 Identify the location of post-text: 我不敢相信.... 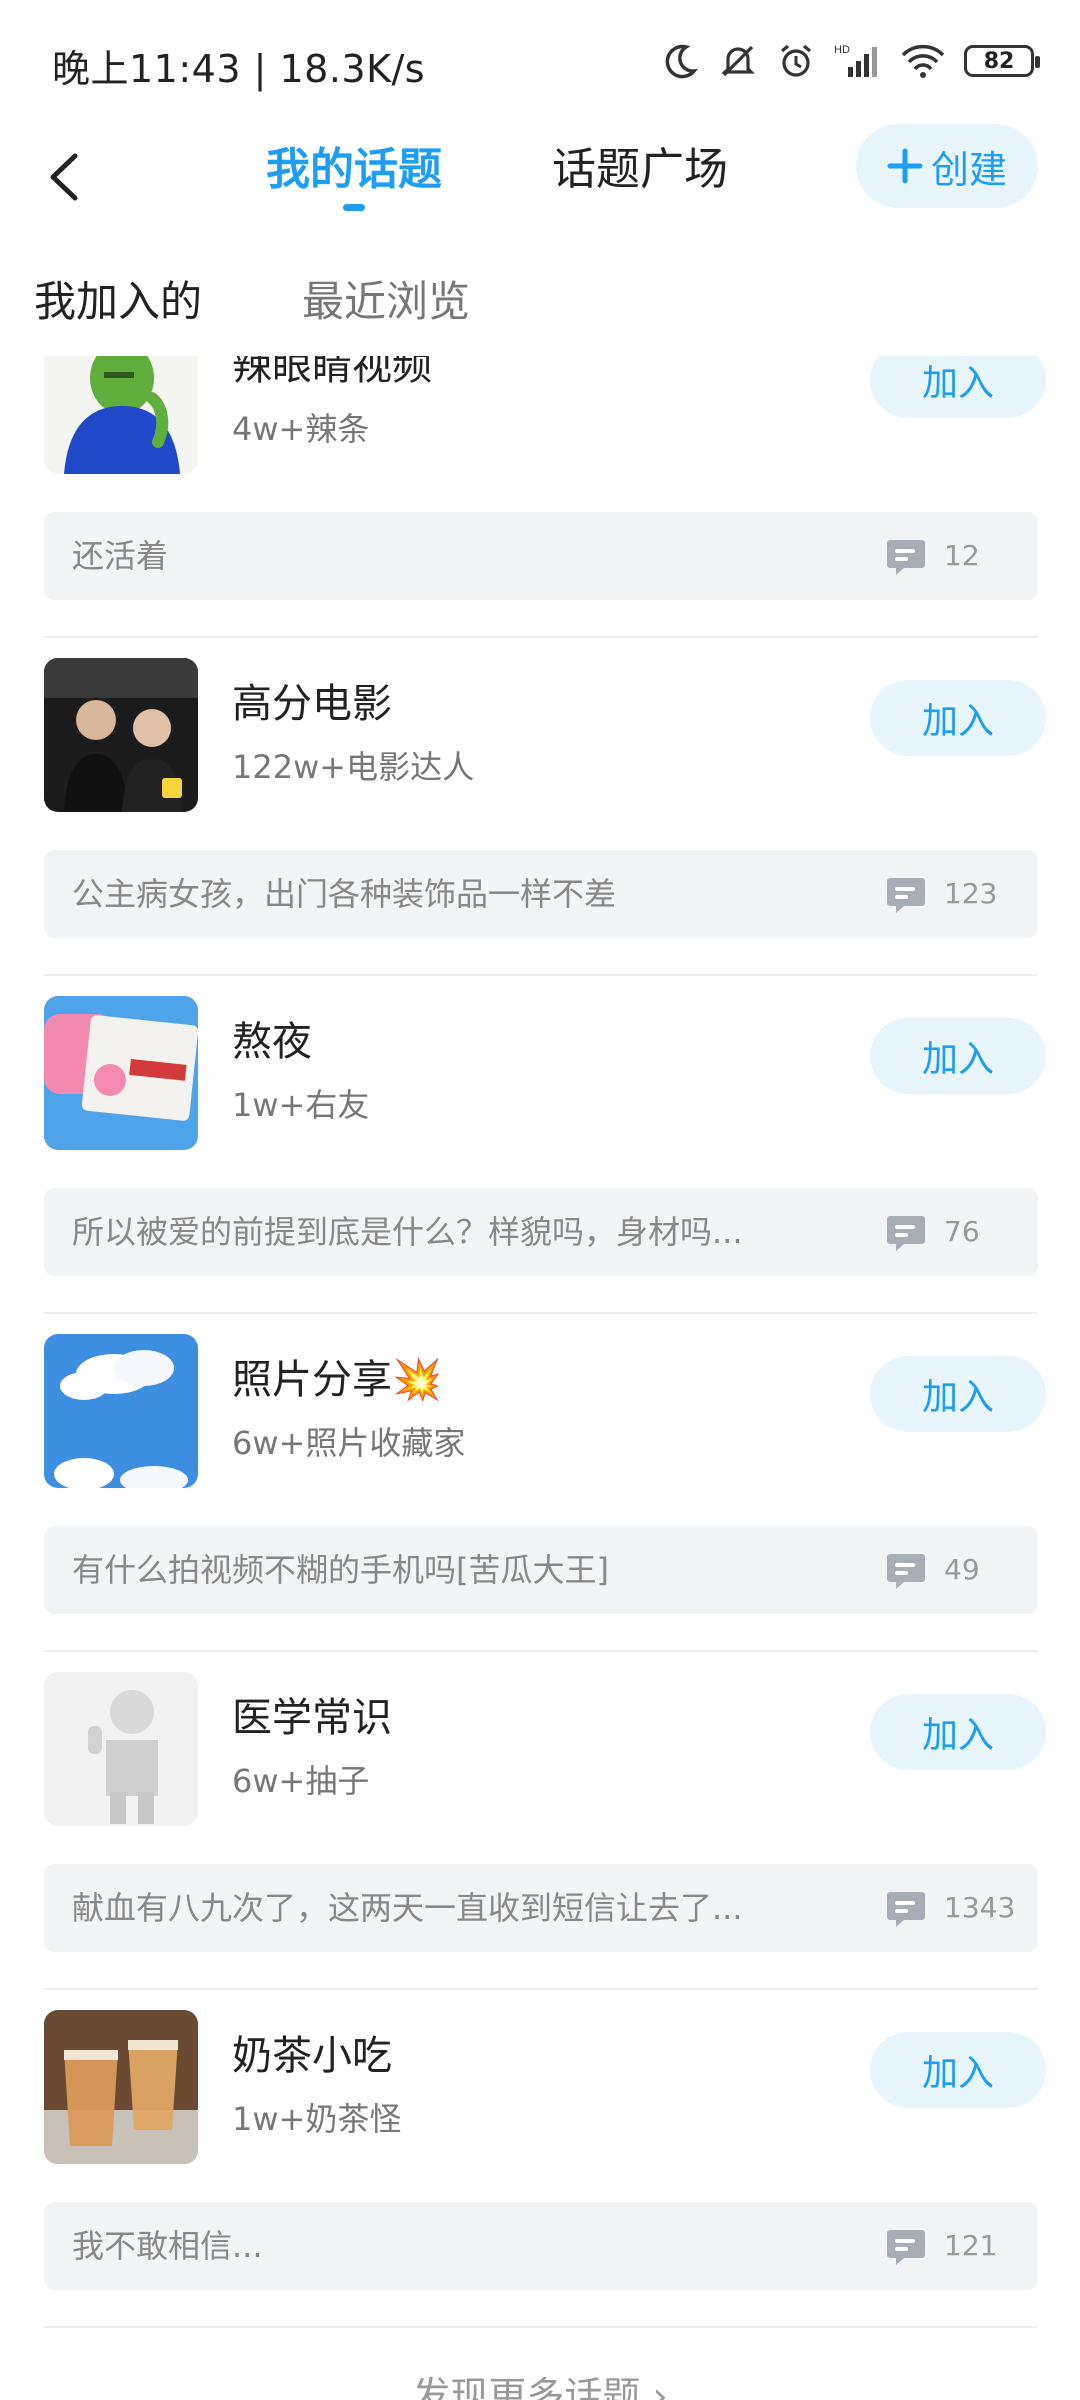
(167, 2246).